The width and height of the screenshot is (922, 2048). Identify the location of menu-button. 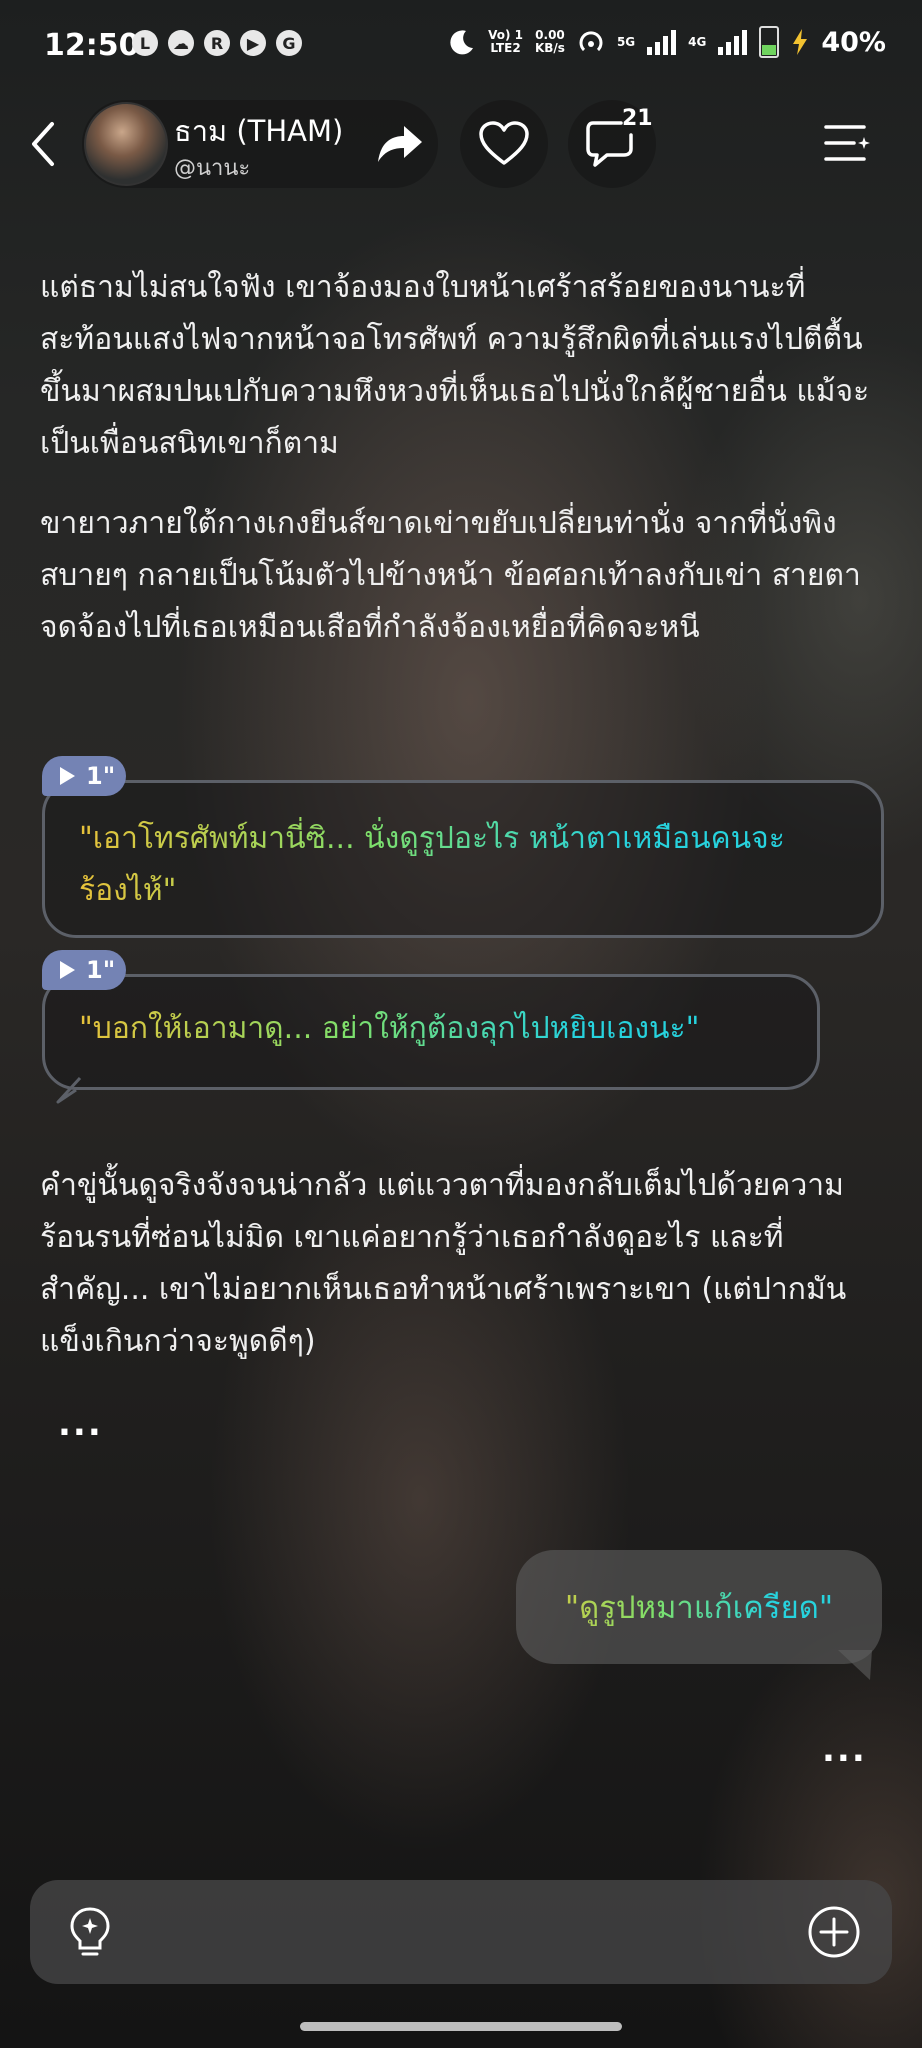
(848, 144).